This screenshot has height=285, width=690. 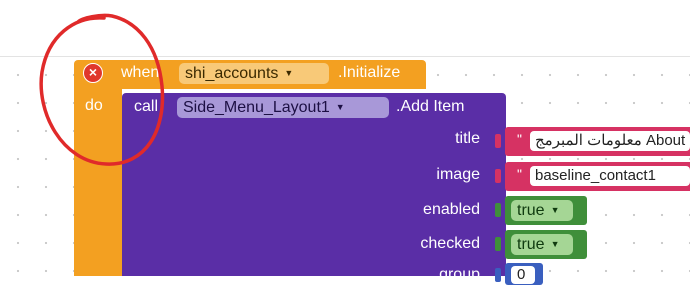 What do you see at coordinates (498, 244) in the screenshot?
I see `socket-checked` at bounding box center [498, 244].